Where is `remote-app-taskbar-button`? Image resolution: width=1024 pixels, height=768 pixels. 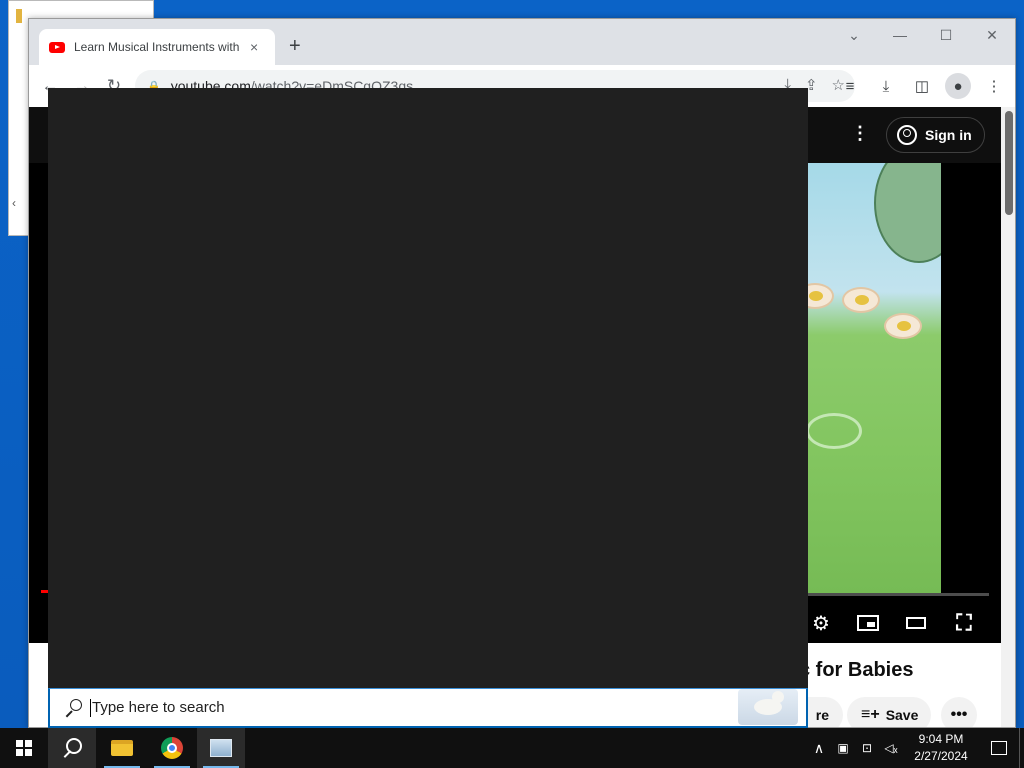 remote-app-taskbar-button is located at coordinates (221, 748).